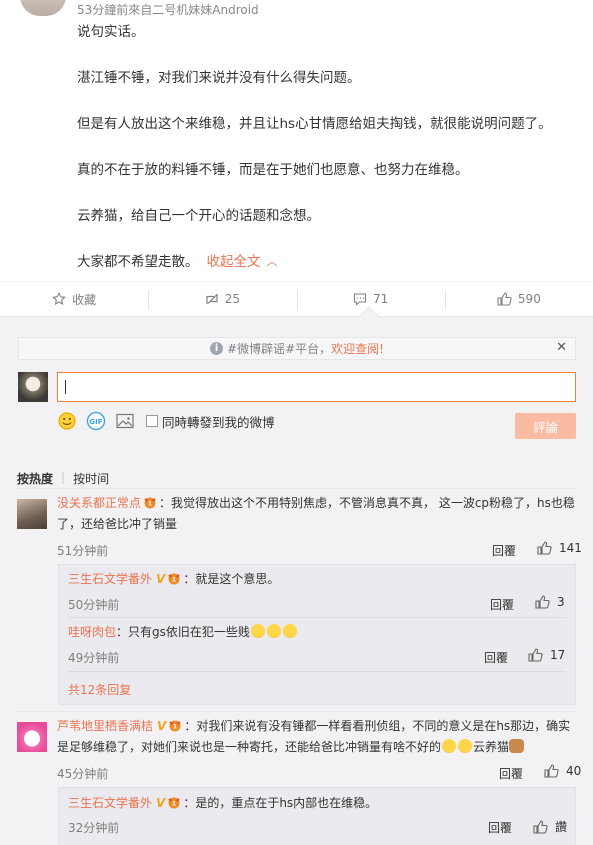 This screenshot has height=845, width=593. I want to click on post-paragraph: 真的不在于放的料锤不锤，而是在于她们也愿意、也努力在维稳。, so click(273, 170).